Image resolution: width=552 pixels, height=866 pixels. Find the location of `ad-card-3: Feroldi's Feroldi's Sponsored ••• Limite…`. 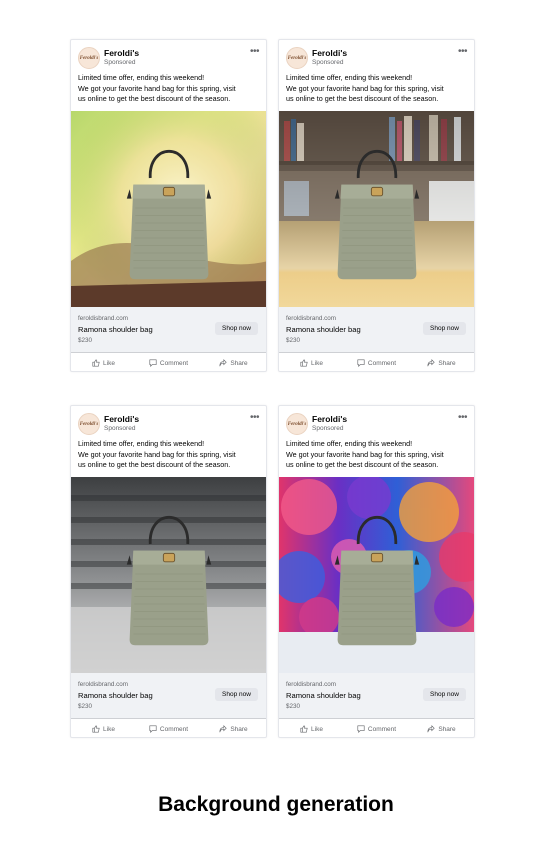

ad-card-3: Feroldi's Feroldi's Sponsored ••• Limite… is located at coordinates (168, 571).